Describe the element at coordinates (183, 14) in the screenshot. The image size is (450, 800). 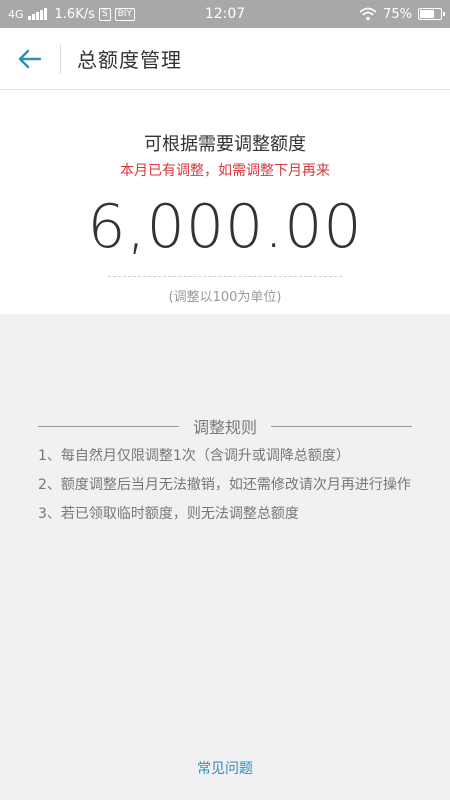
I see `status-left: 4G 1.6K/s S BIY` at that location.